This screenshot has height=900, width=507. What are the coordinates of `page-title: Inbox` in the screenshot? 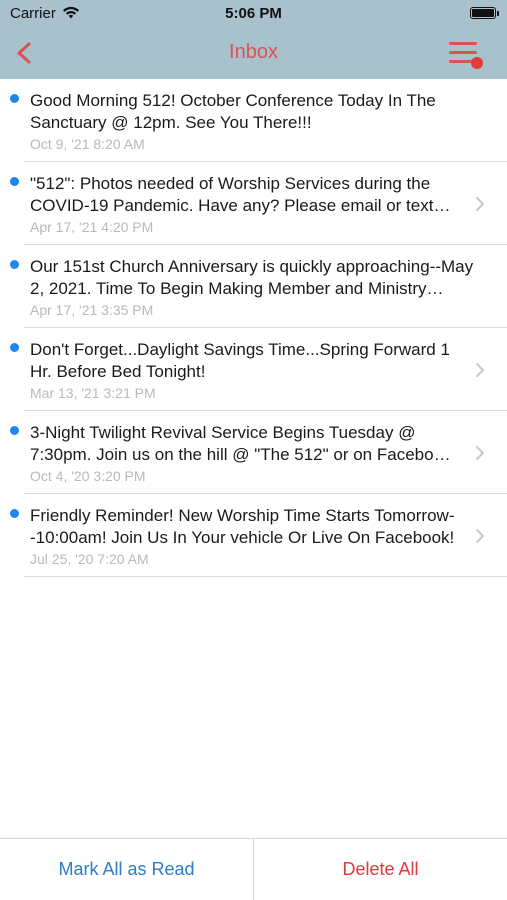 It's located at (253, 52).